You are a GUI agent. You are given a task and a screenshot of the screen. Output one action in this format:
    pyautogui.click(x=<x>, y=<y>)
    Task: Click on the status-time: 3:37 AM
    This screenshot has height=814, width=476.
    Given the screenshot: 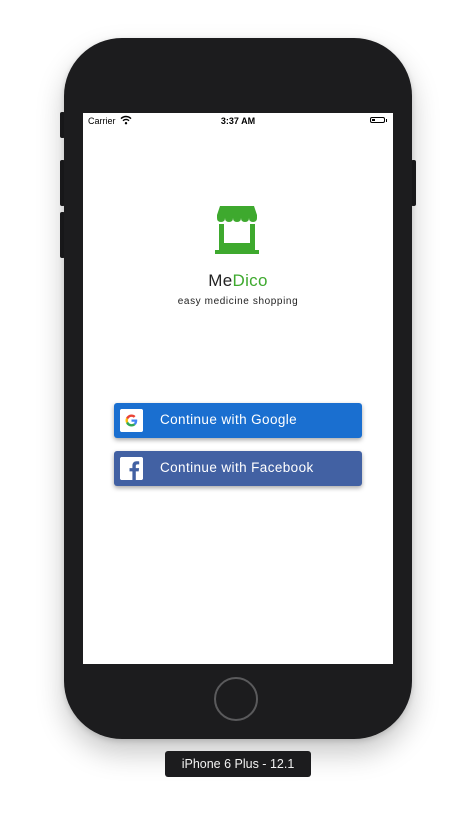 What is the action you would take?
    pyautogui.click(x=238, y=121)
    